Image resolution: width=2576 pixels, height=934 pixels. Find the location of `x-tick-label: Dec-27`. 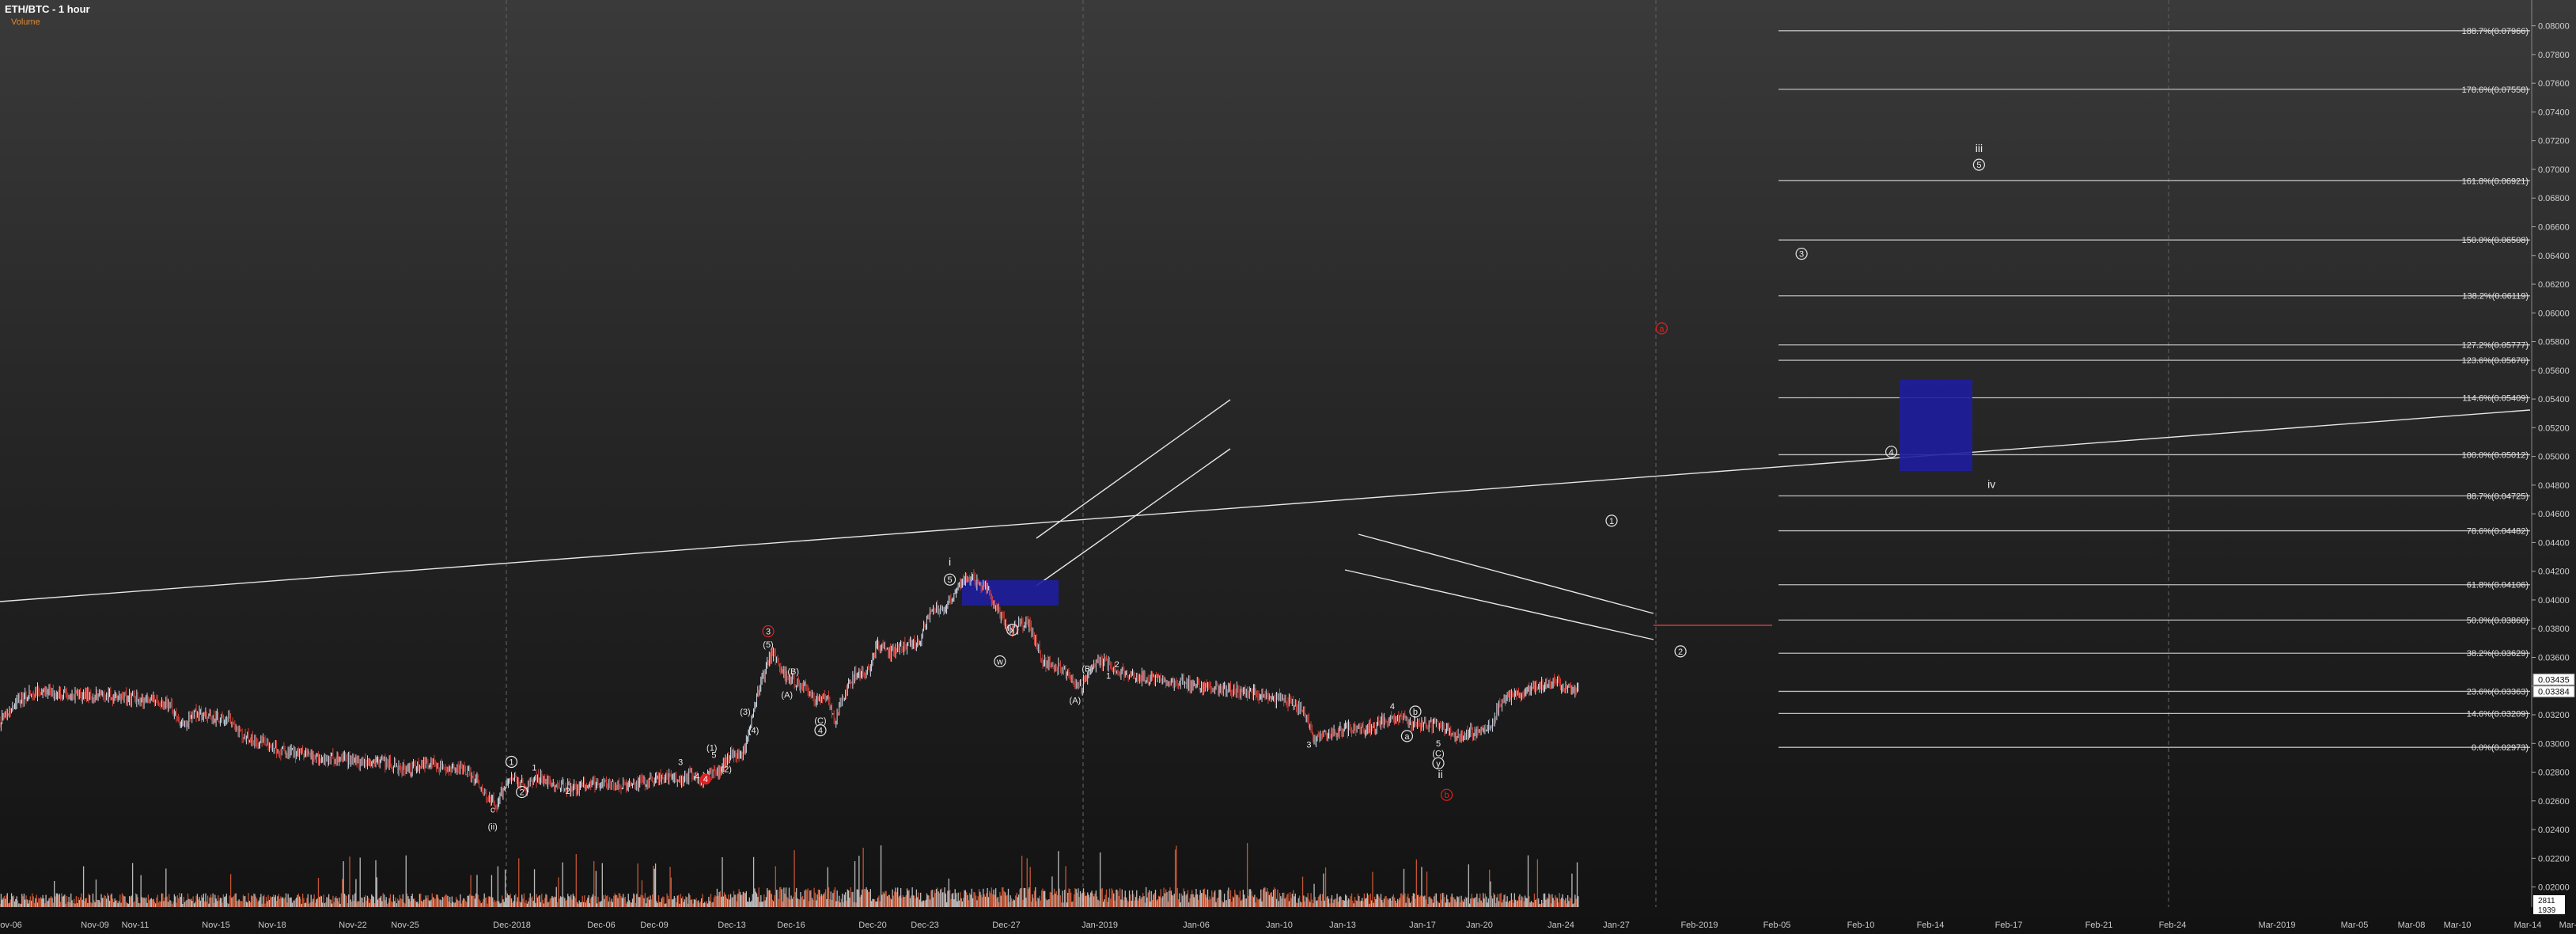

x-tick-label: Dec-27 is located at coordinates (1006, 925).